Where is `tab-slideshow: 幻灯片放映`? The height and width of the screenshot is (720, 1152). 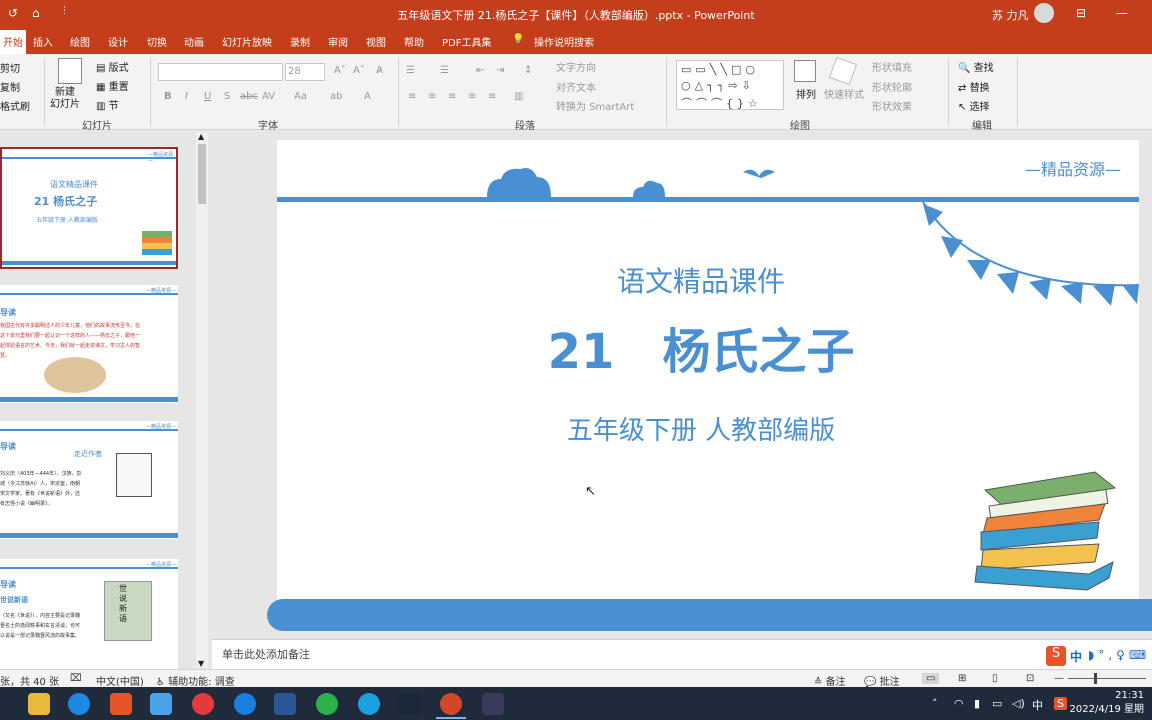
tab-slideshow: 幻灯片放映 is located at coordinates (247, 41).